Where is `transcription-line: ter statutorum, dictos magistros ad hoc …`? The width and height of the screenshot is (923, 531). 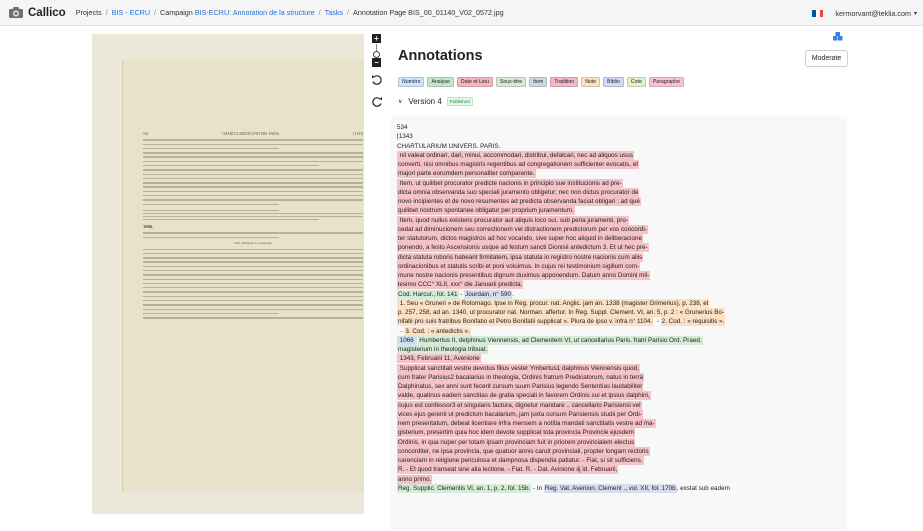
transcription-line: ter statutorum, dictos magistros ad hoc … is located at coordinates (618, 238).